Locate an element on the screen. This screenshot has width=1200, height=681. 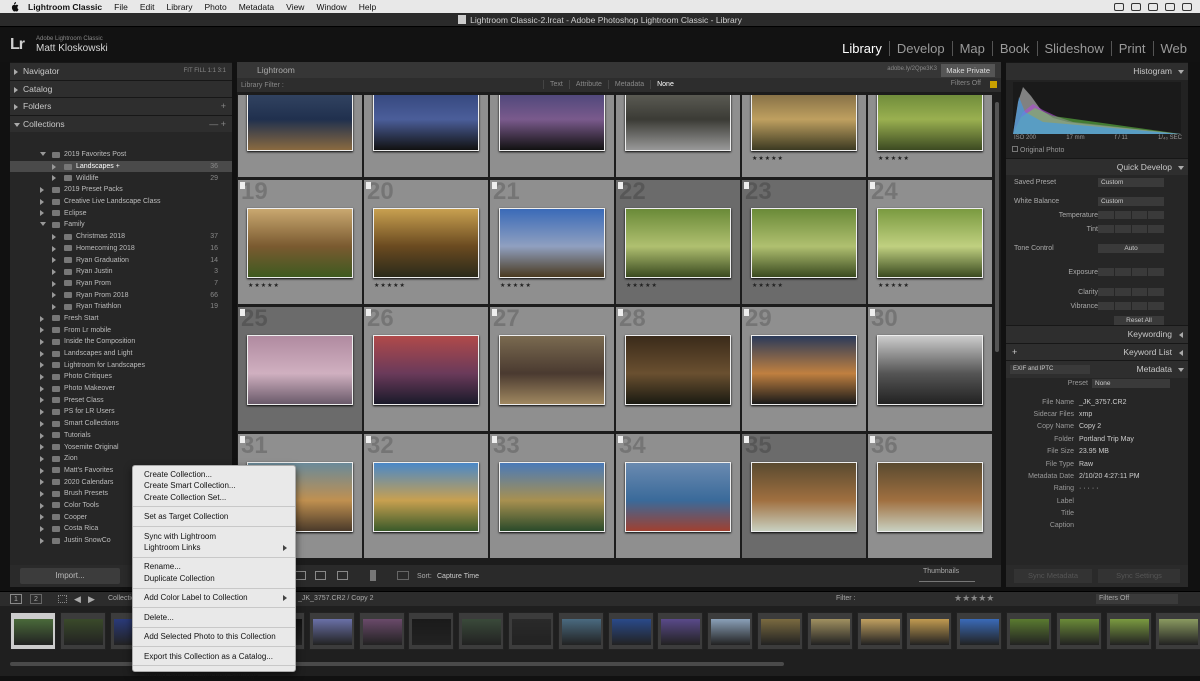
menu-window: Window is located at coordinates (331, 7).